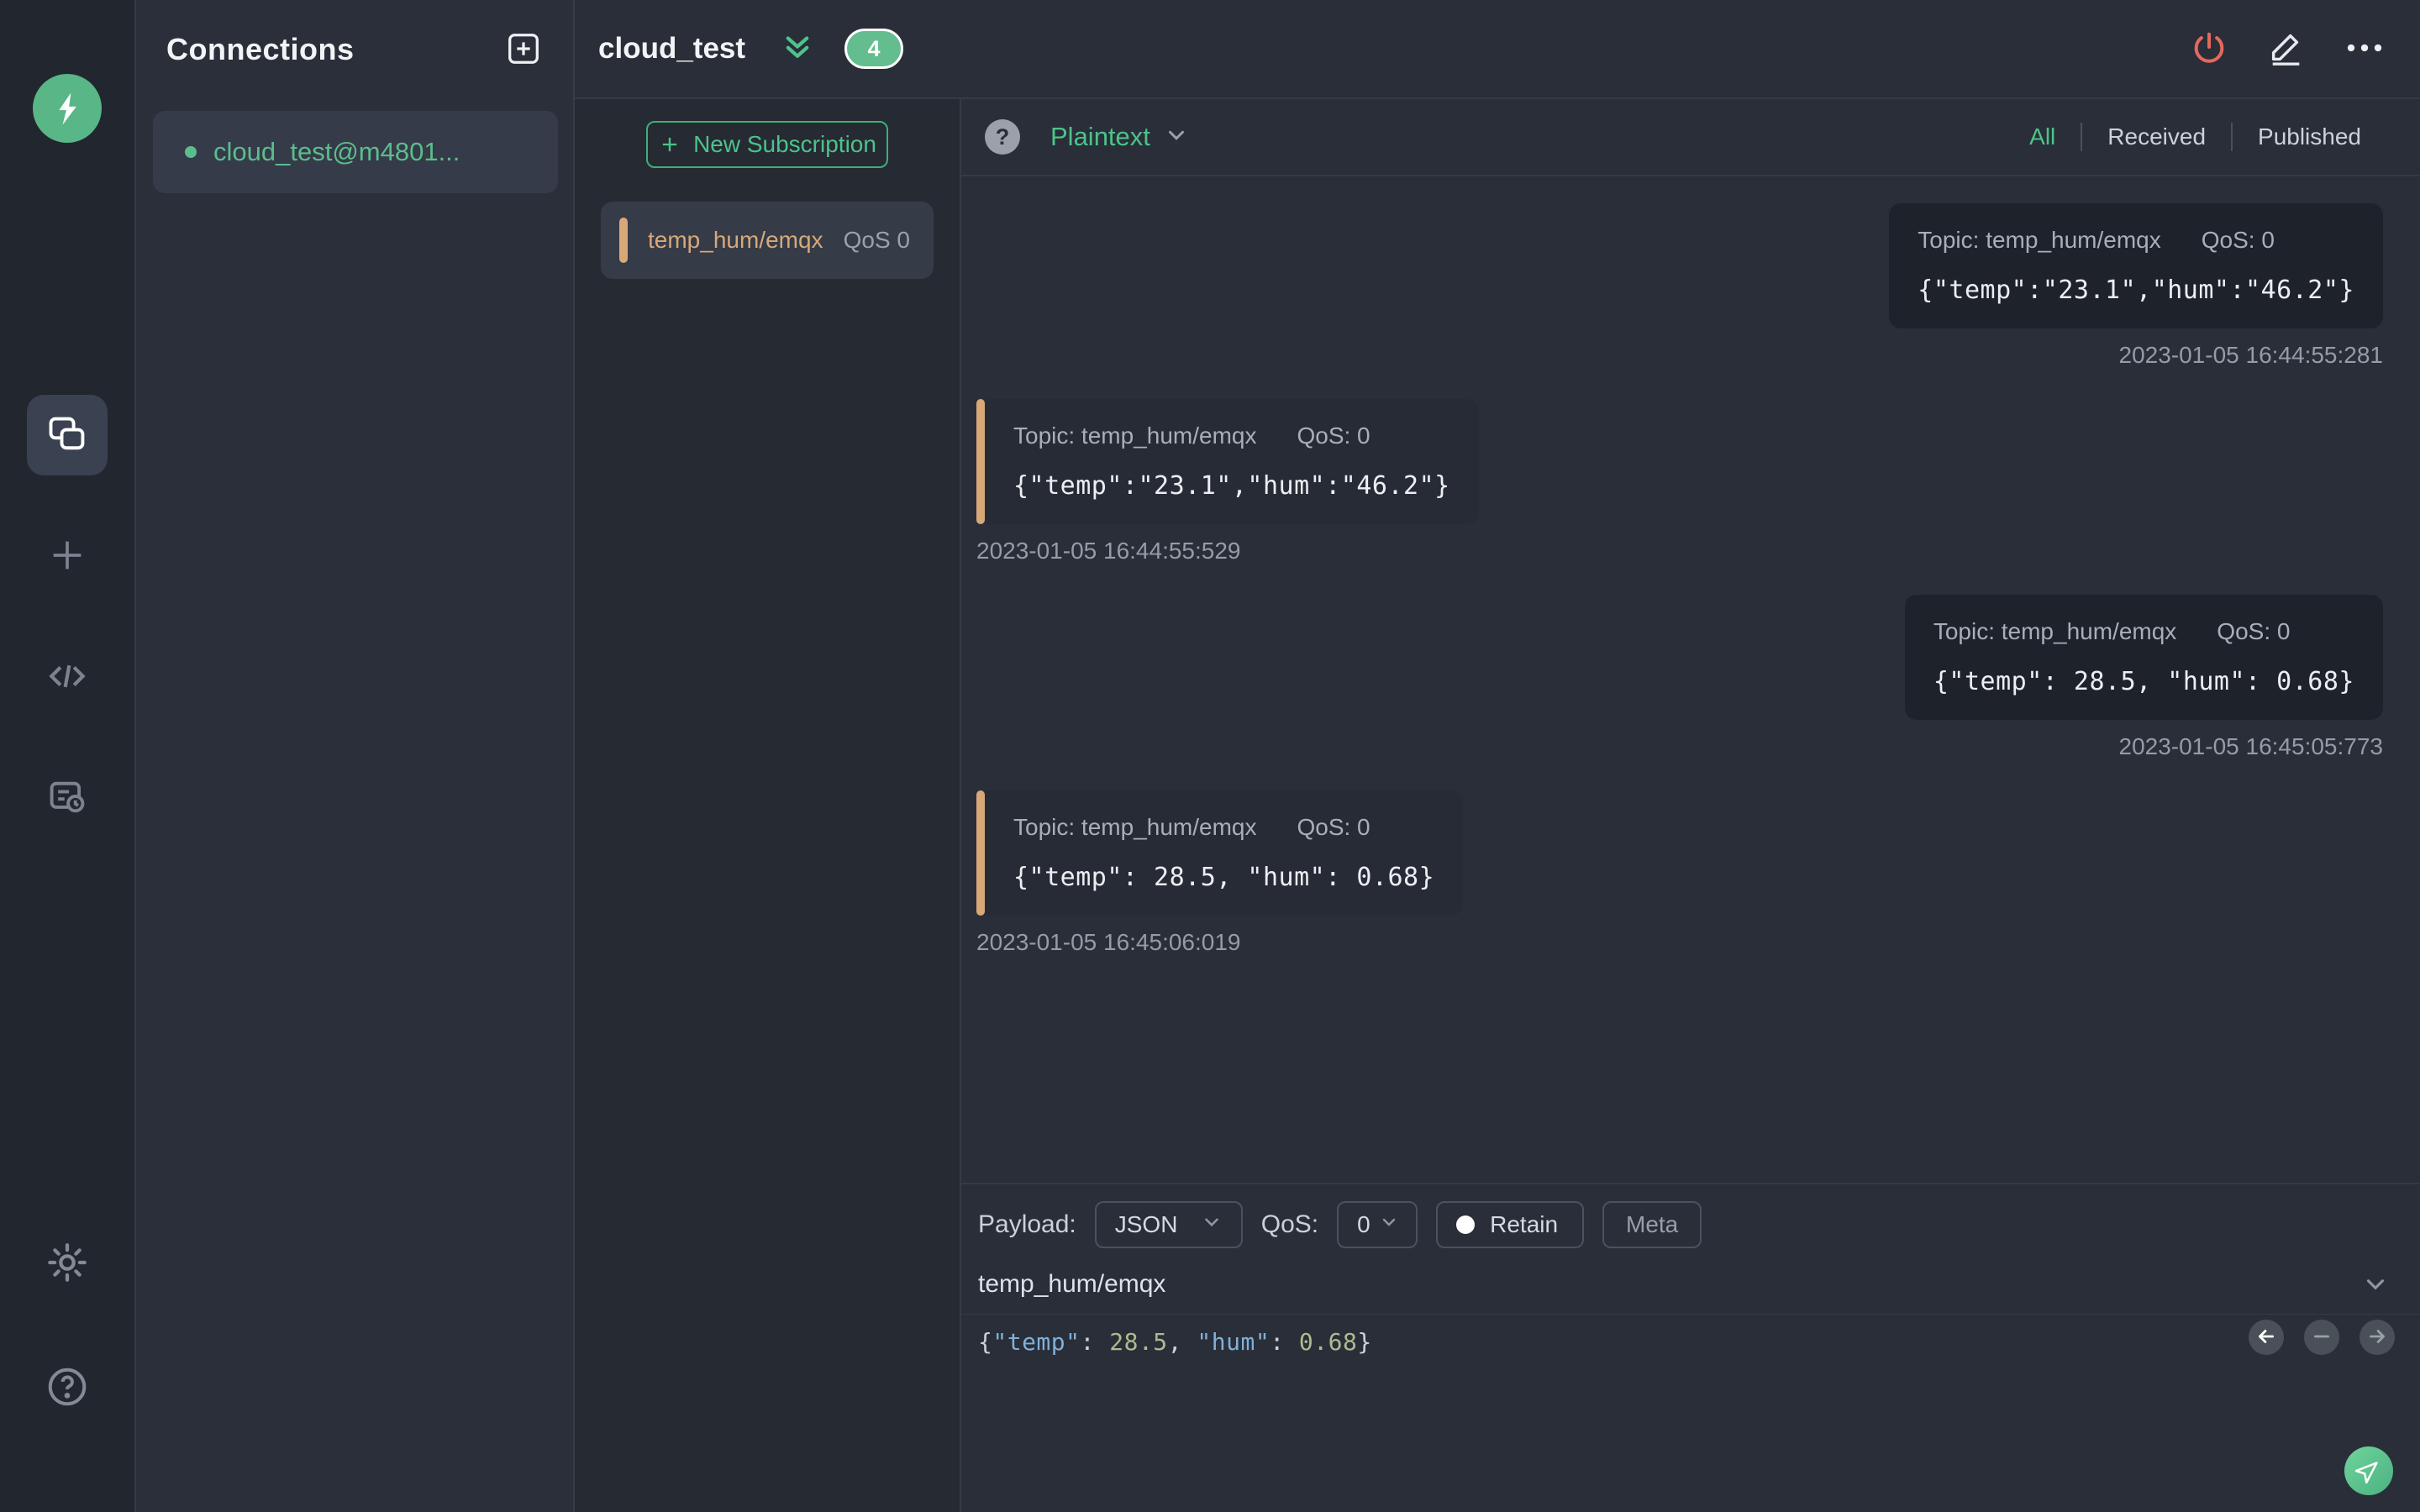  What do you see at coordinates (1466, 1224) in the screenshot?
I see `retain-radio-icon` at bounding box center [1466, 1224].